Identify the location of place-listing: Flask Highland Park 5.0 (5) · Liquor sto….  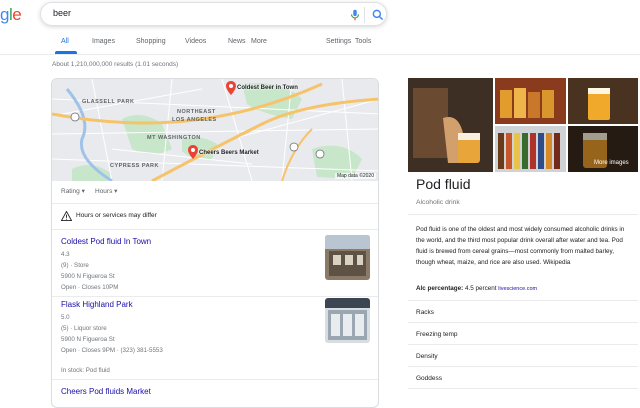
(215, 338).